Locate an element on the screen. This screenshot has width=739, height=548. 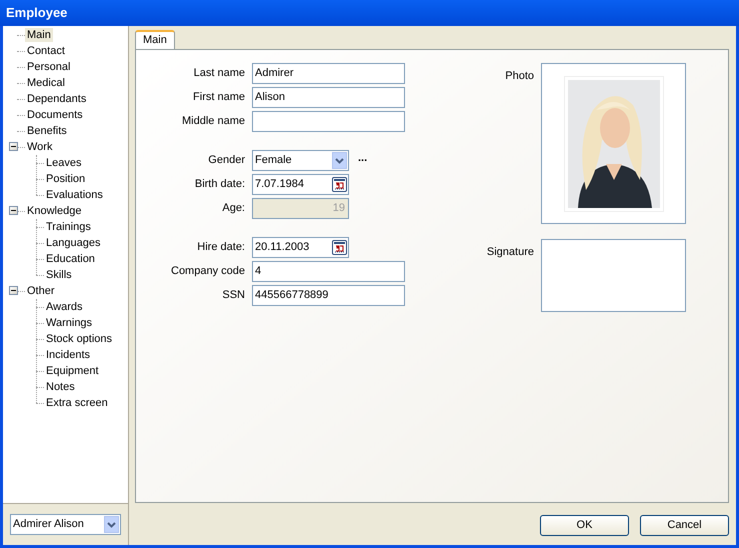
tree-item: Position is located at coordinates (66, 179).